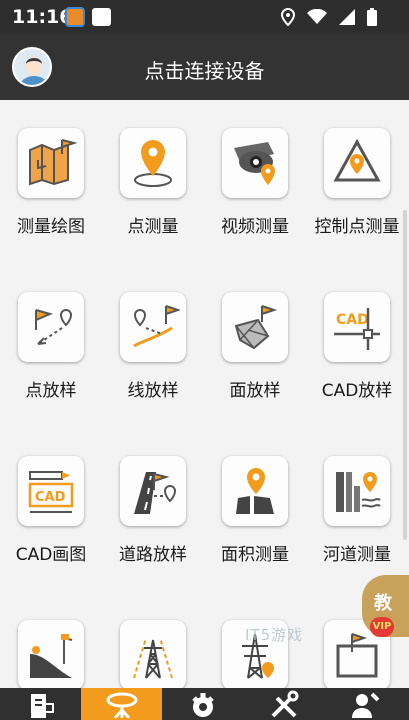 This screenshot has height=720, width=409. I want to click on tile-label: 点放样, so click(51, 391).